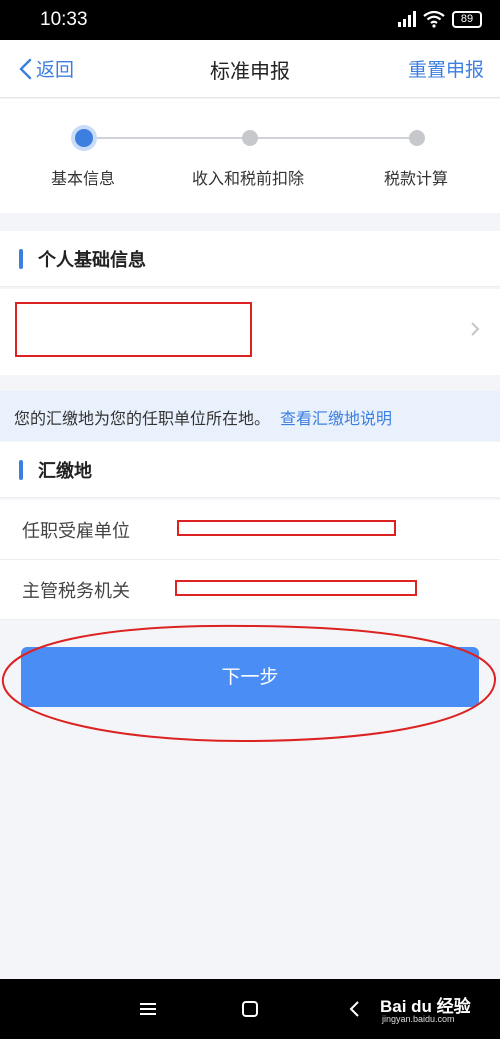 The height and width of the screenshot is (1039, 500). Describe the element at coordinates (355, 1009) in the screenshot. I see `back-nav-icon` at that location.